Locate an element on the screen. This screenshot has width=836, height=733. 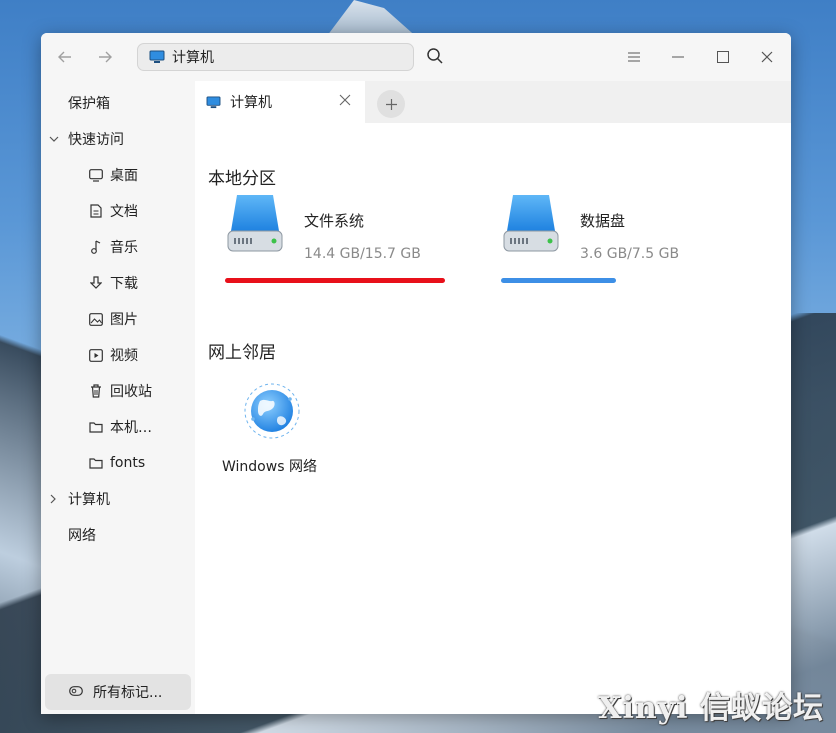
sidebar-item-videos: 视频 is located at coordinates (113, 355).